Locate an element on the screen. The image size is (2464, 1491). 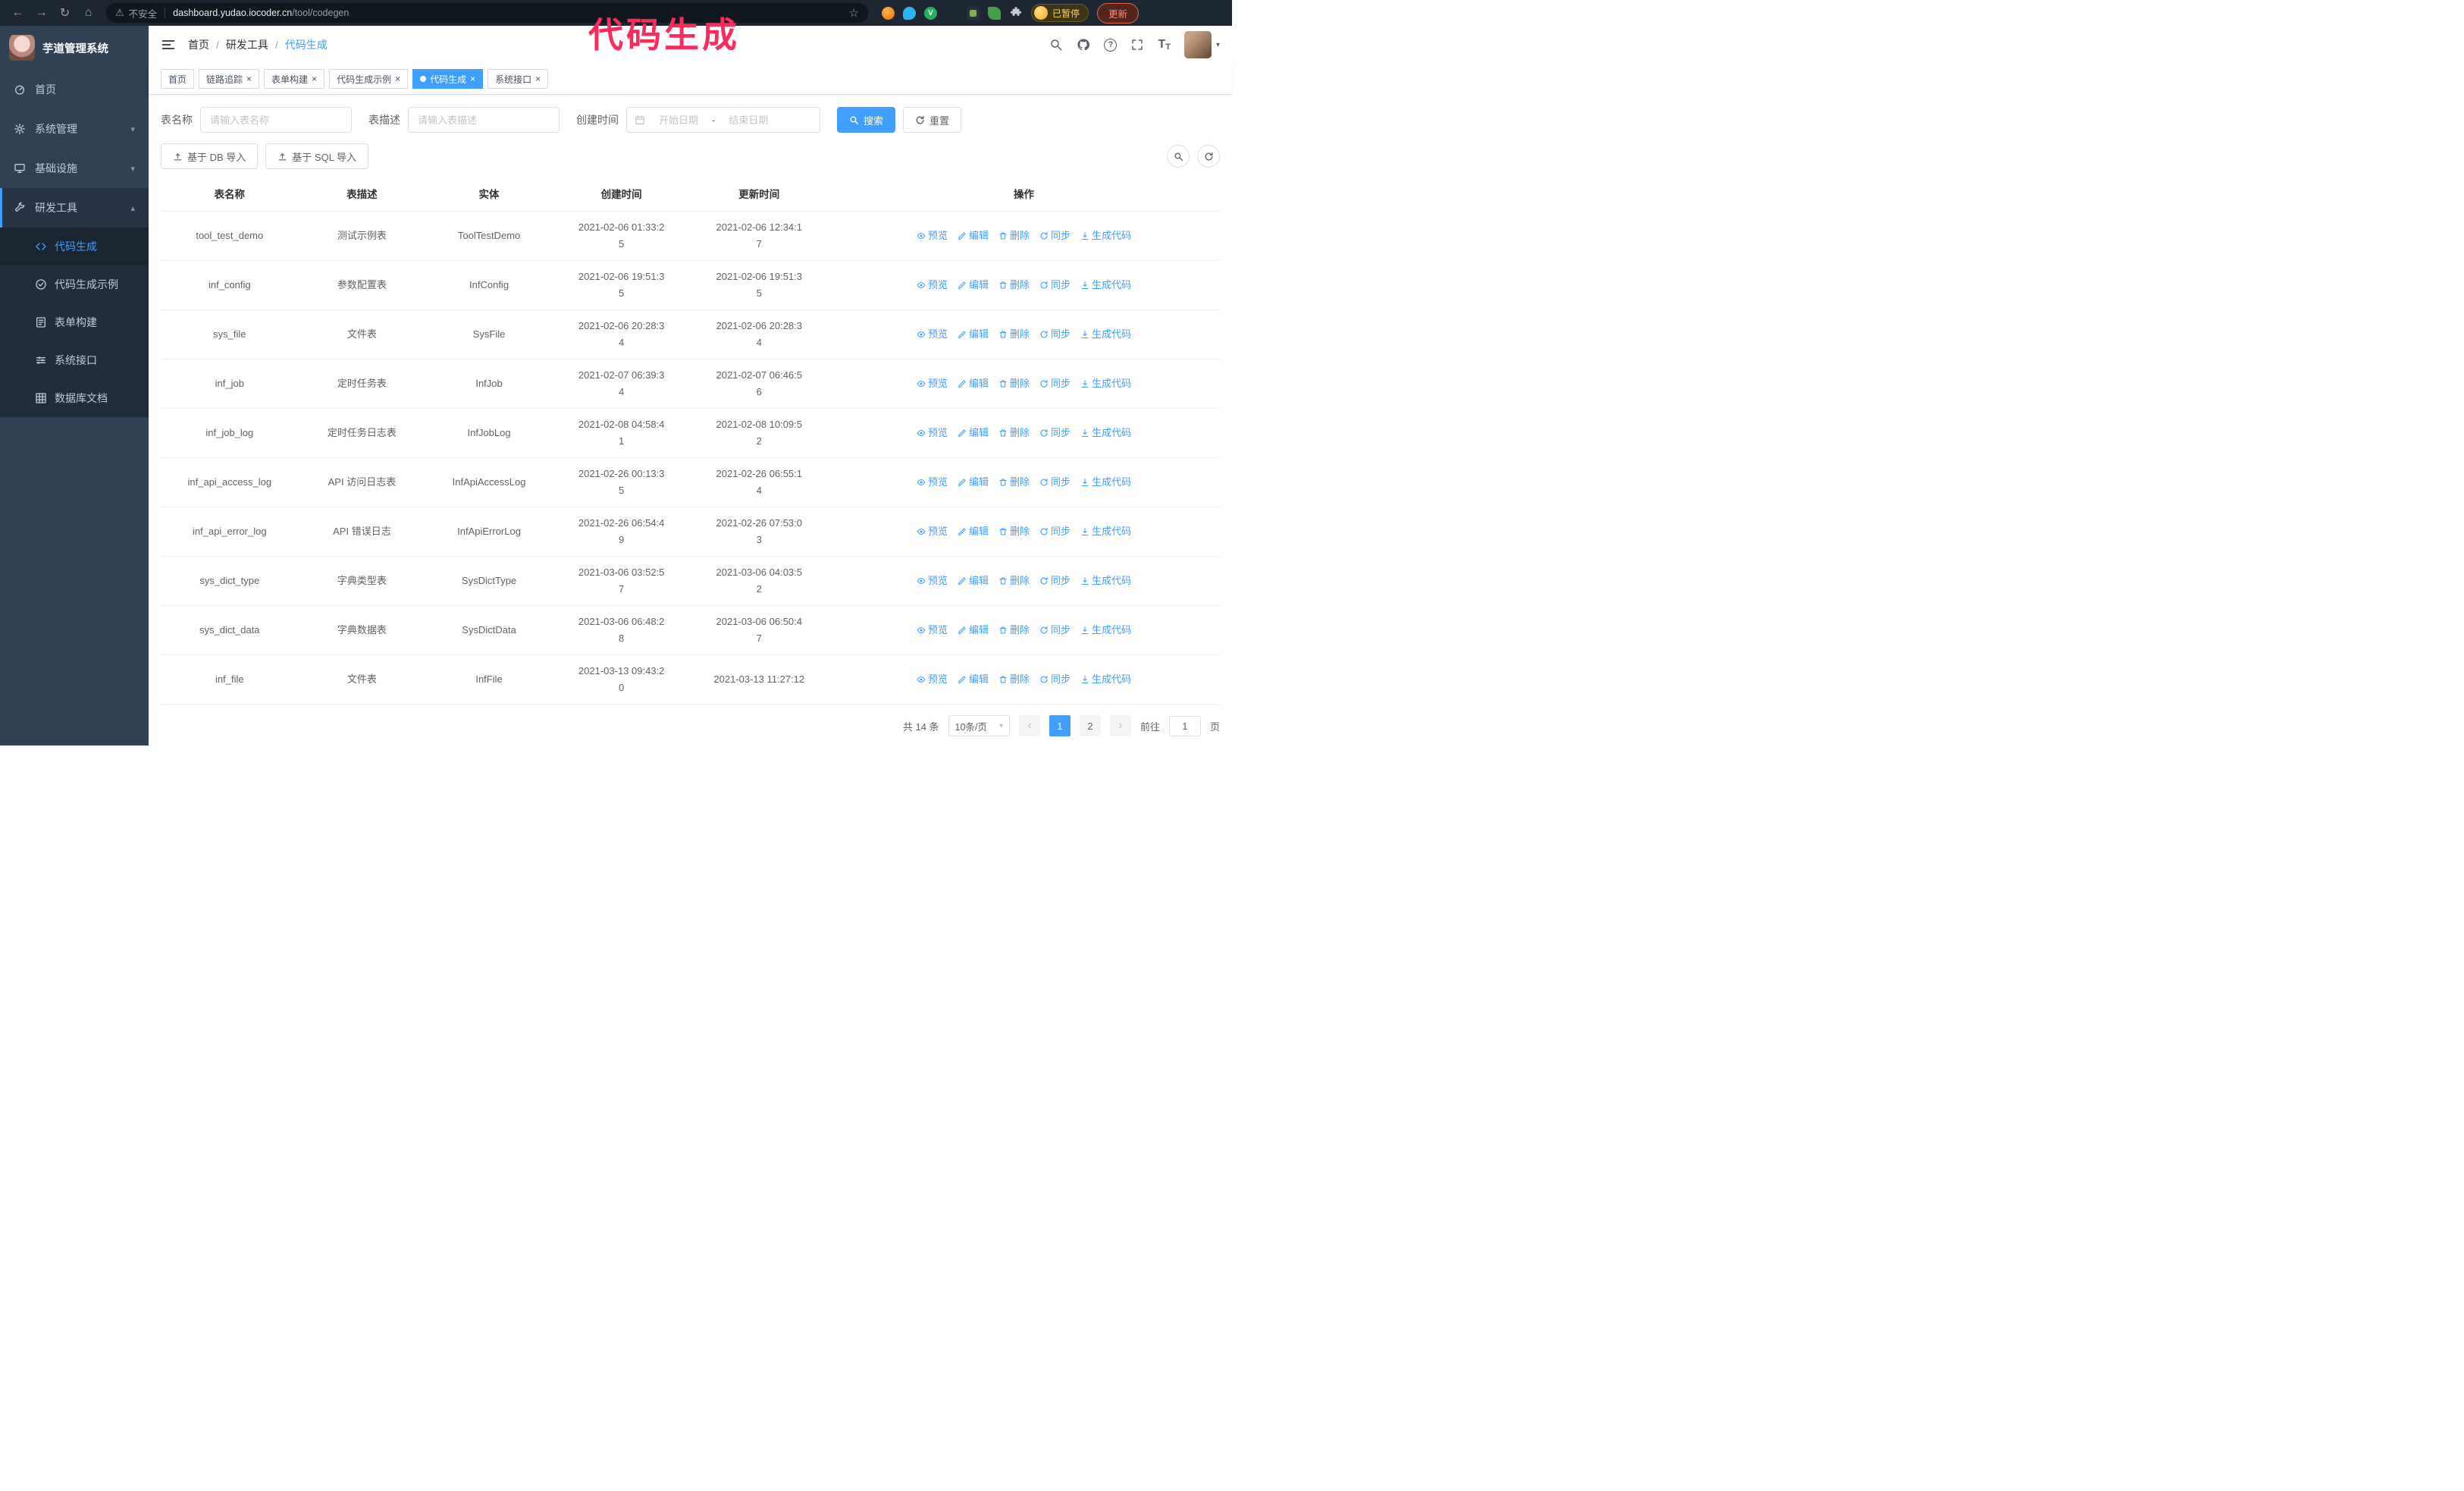
date-range-picker: - is located at coordinates (723, 120).